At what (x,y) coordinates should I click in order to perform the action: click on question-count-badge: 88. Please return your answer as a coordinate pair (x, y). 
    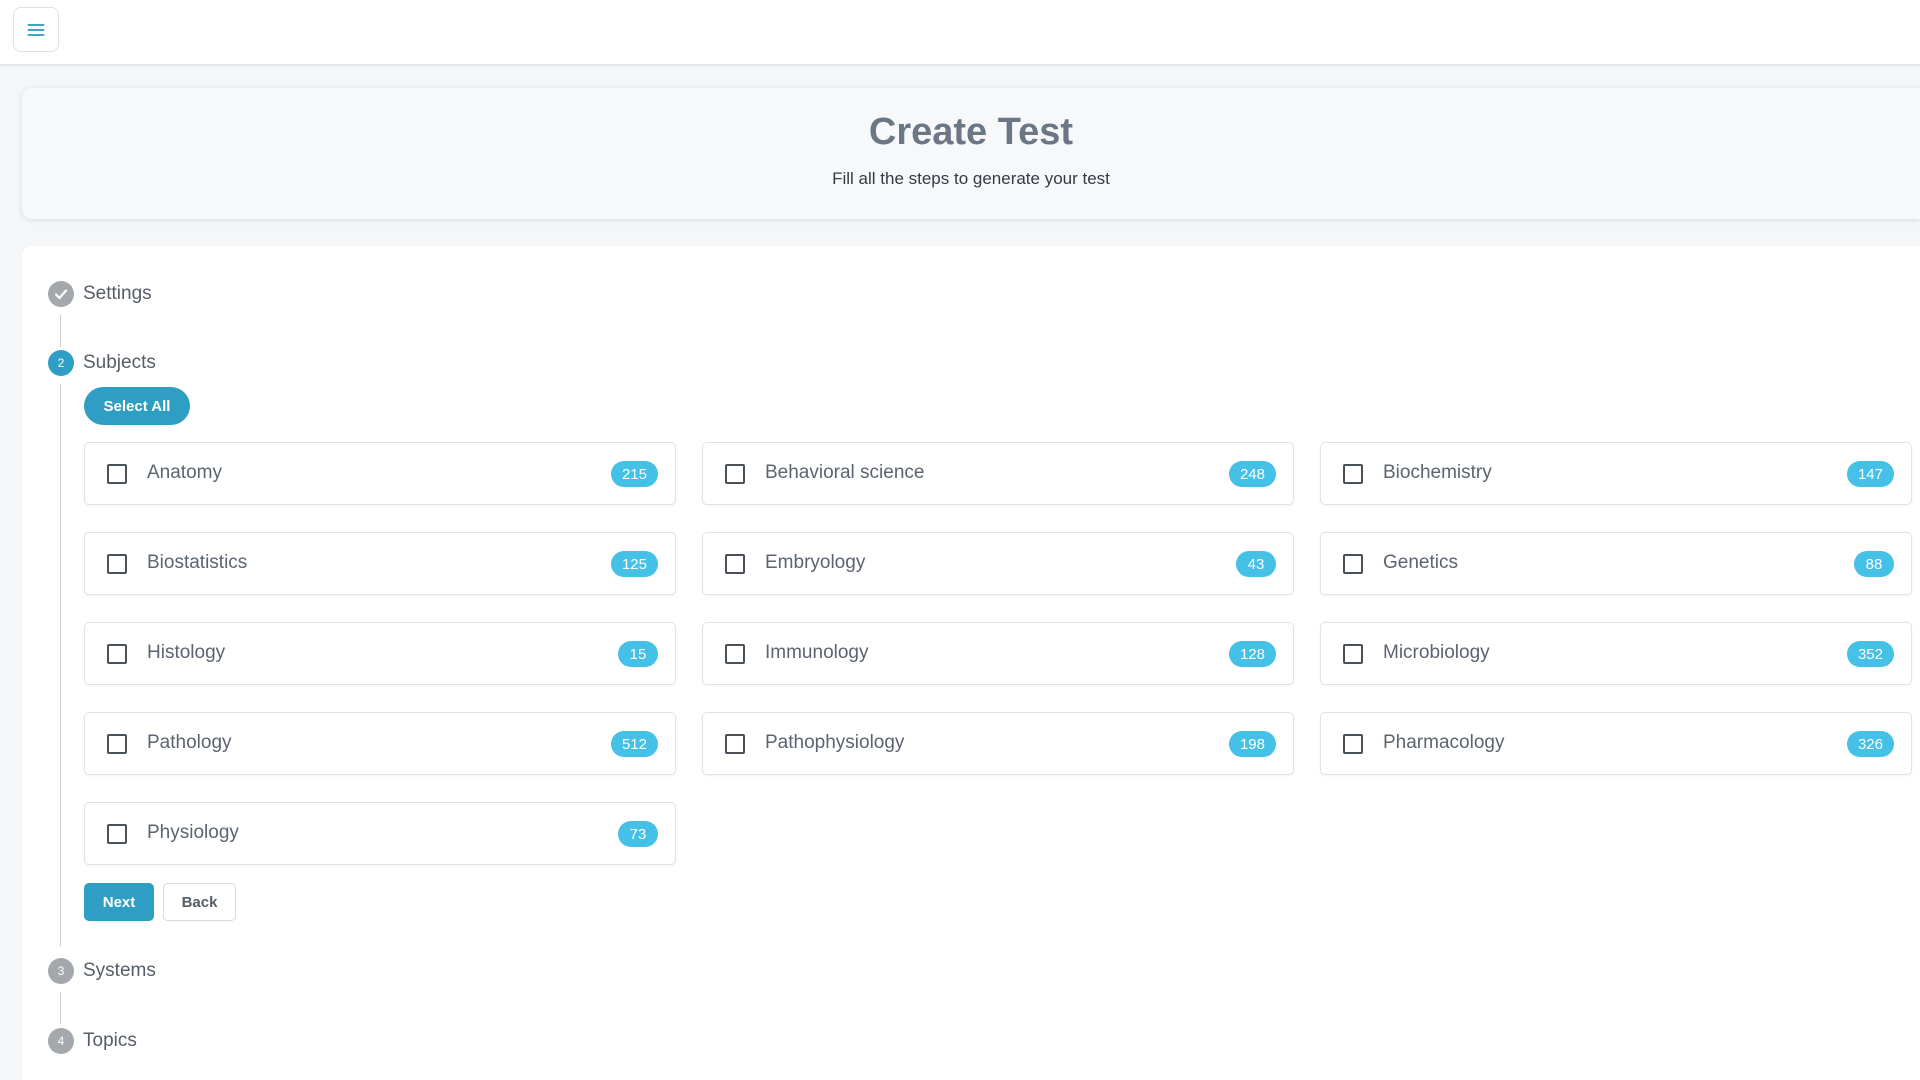
    Looking at the image, I should click on (1874, 564).